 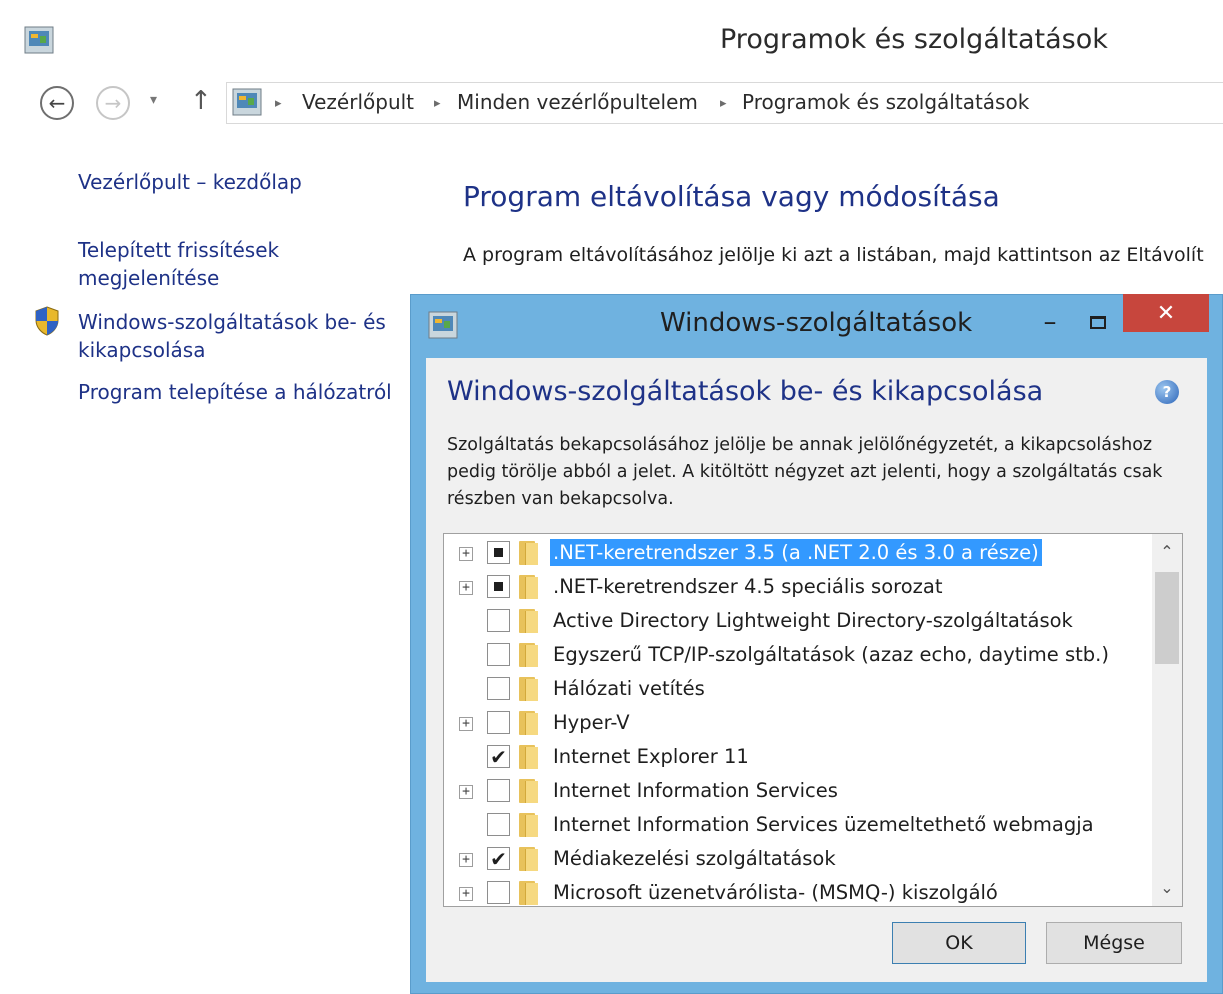 I want to click on maximize-button, so click(x=1098, y=322).